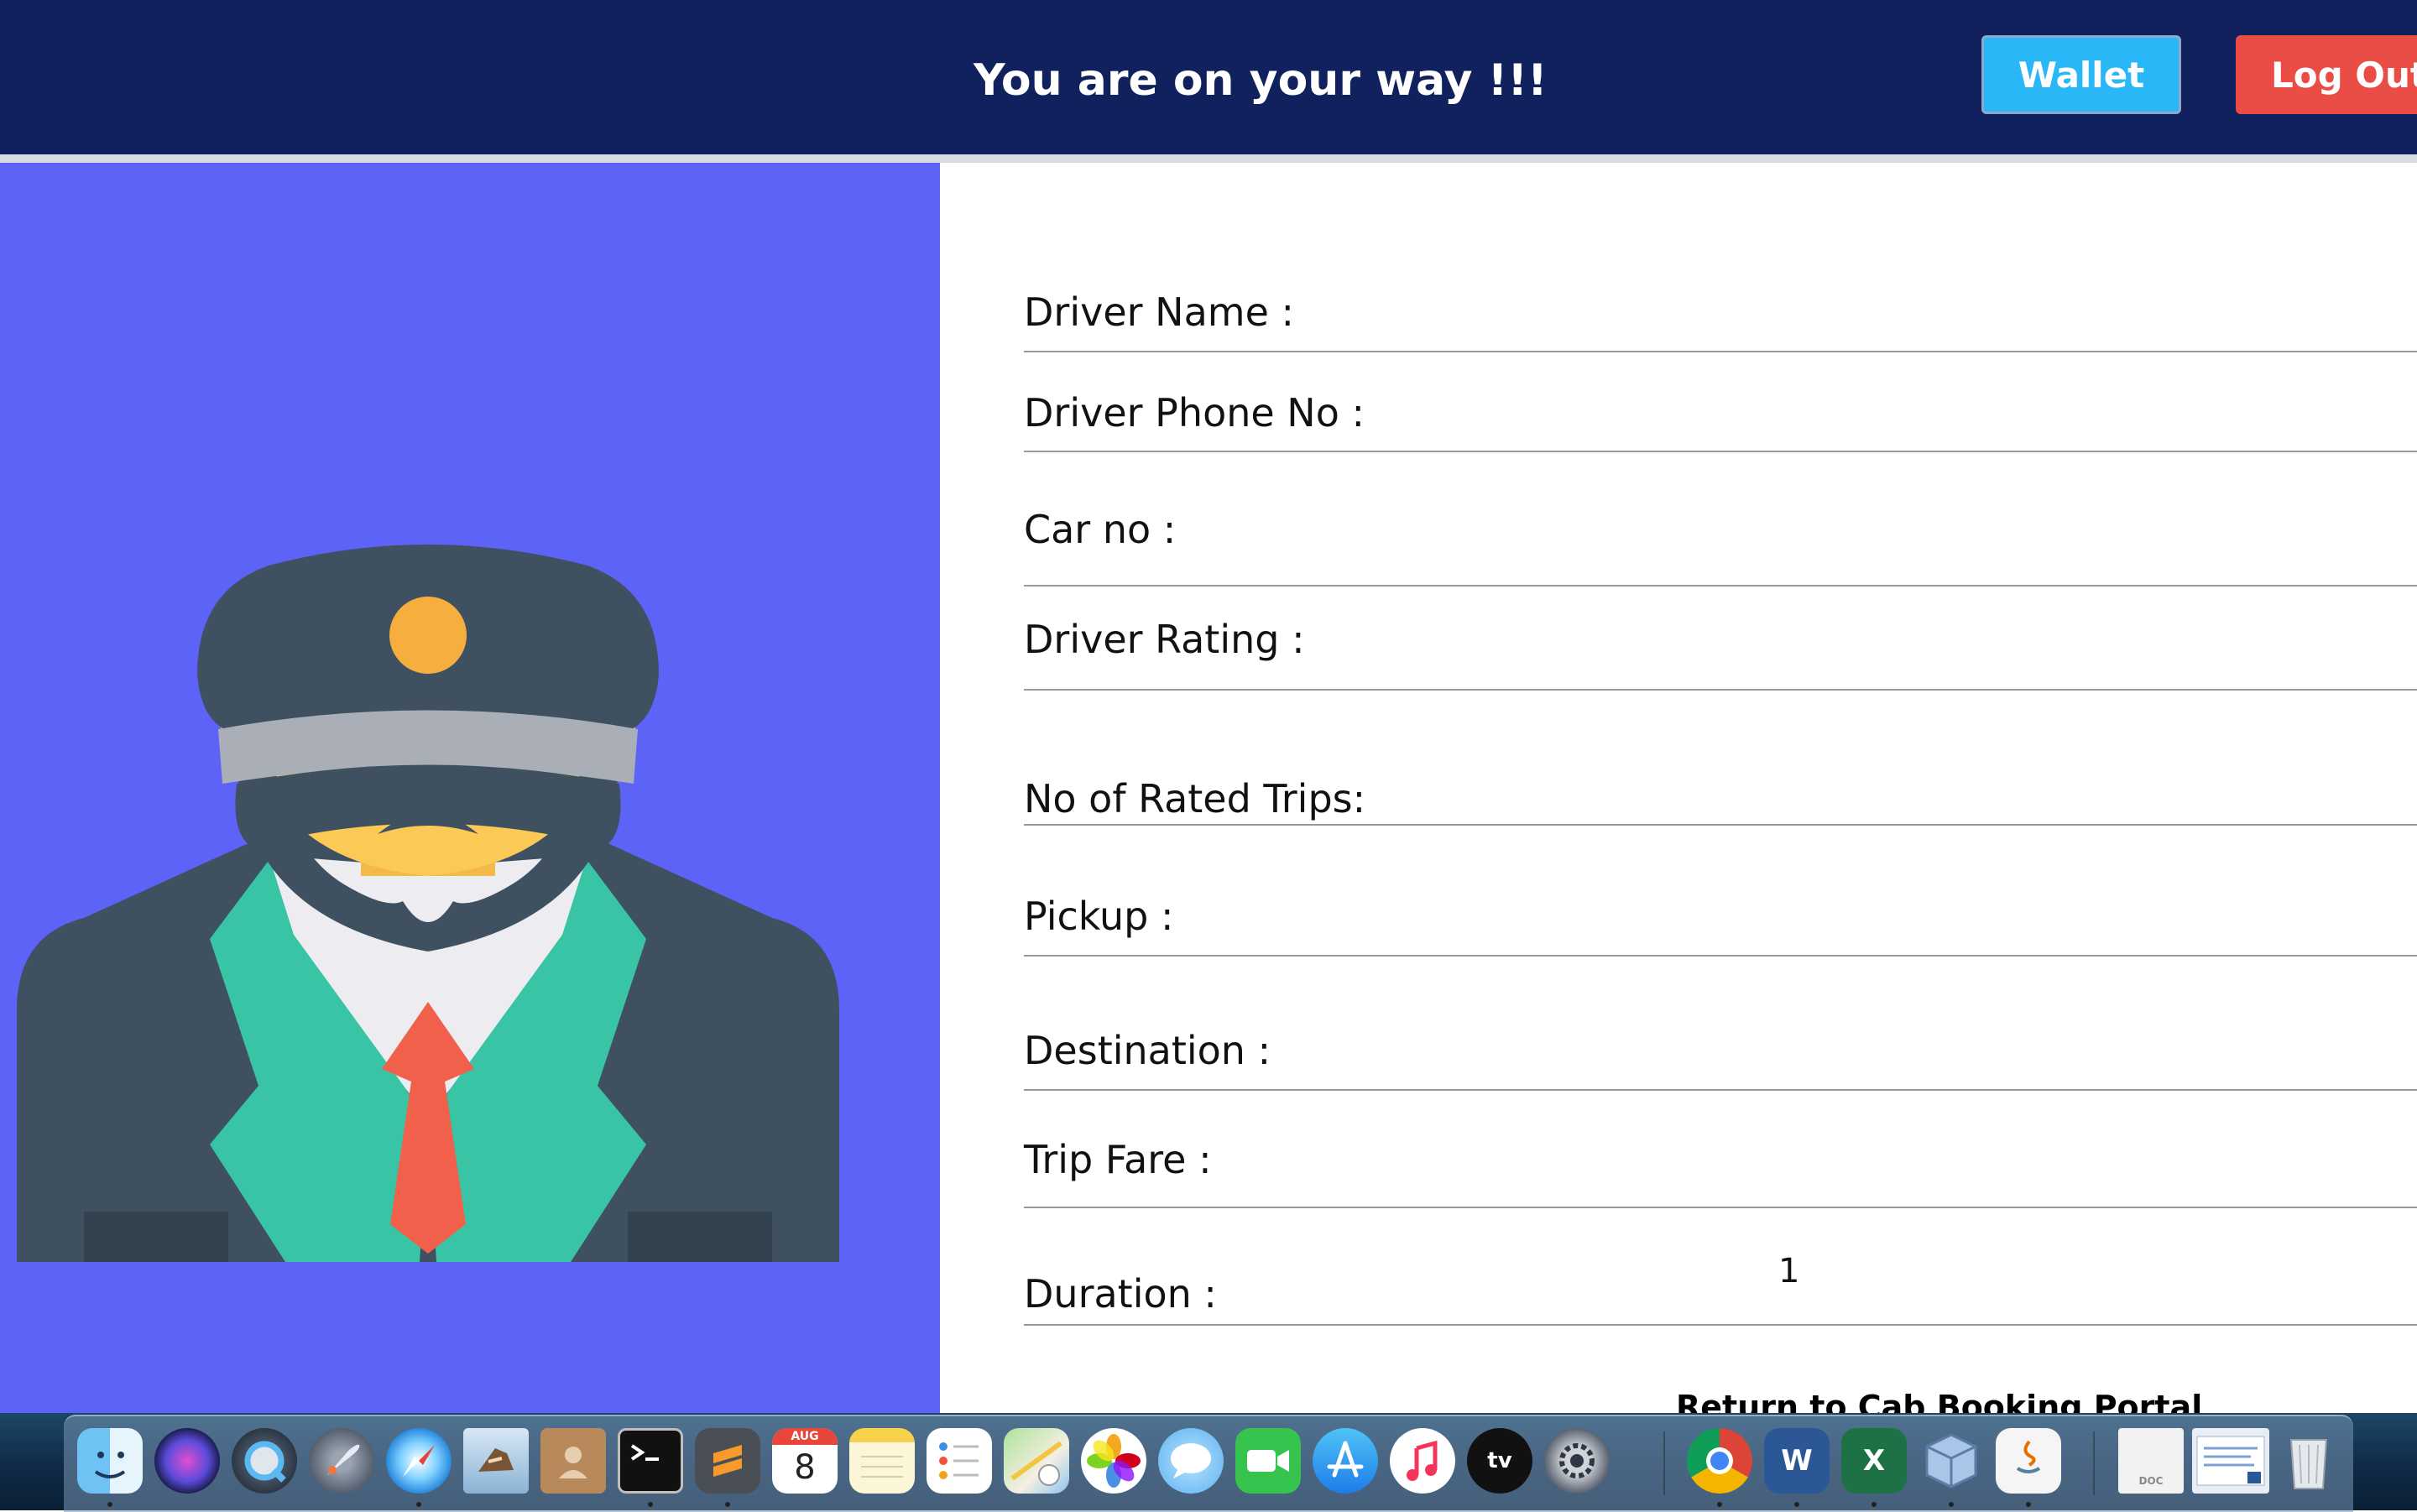 This screenshot has height=1512, width=2417. What do you see at coordinates (1720, 1325) in the screenshot?
I see `duration-underline` at bounding box center [1720, 1325].